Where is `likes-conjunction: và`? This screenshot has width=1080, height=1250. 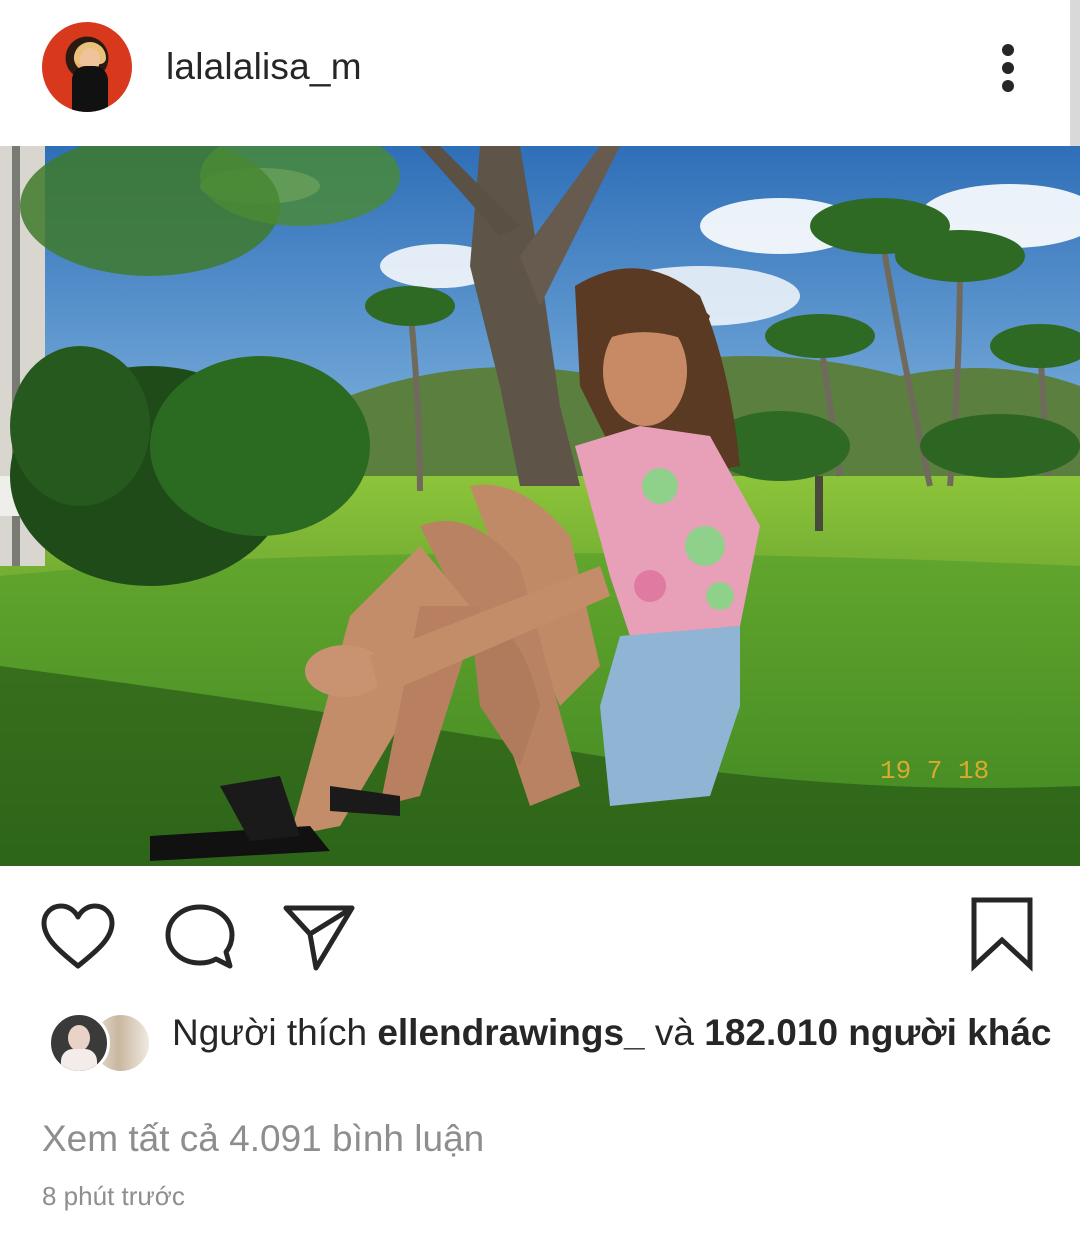
likes-conjunction: và is located at coordinates (674, 1032).